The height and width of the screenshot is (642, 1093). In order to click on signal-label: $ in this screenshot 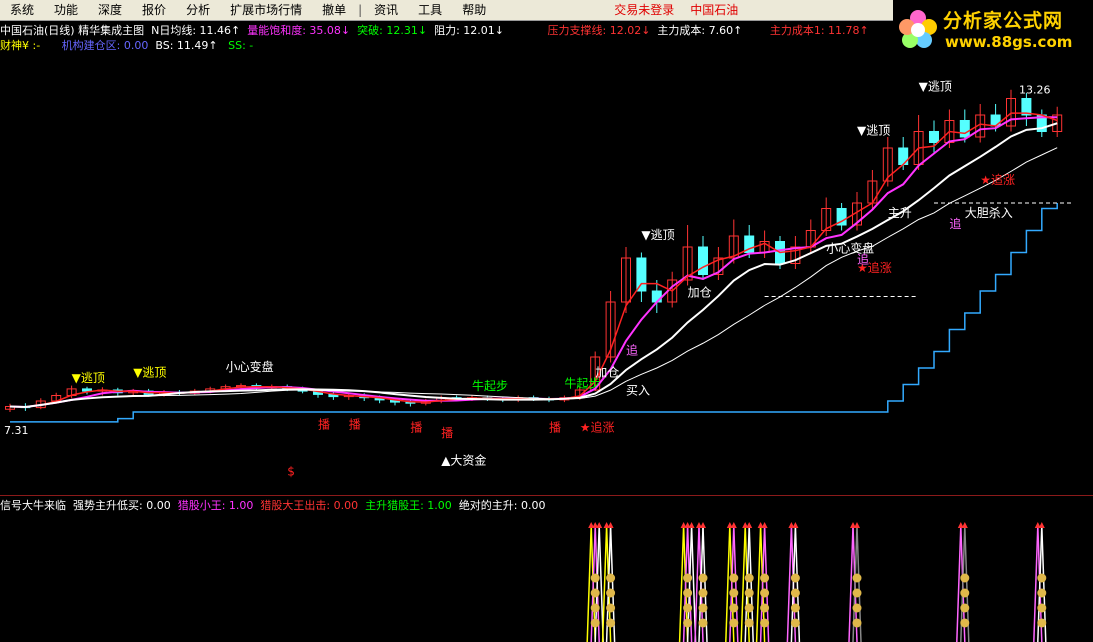, I will do `click(291, 471)`.